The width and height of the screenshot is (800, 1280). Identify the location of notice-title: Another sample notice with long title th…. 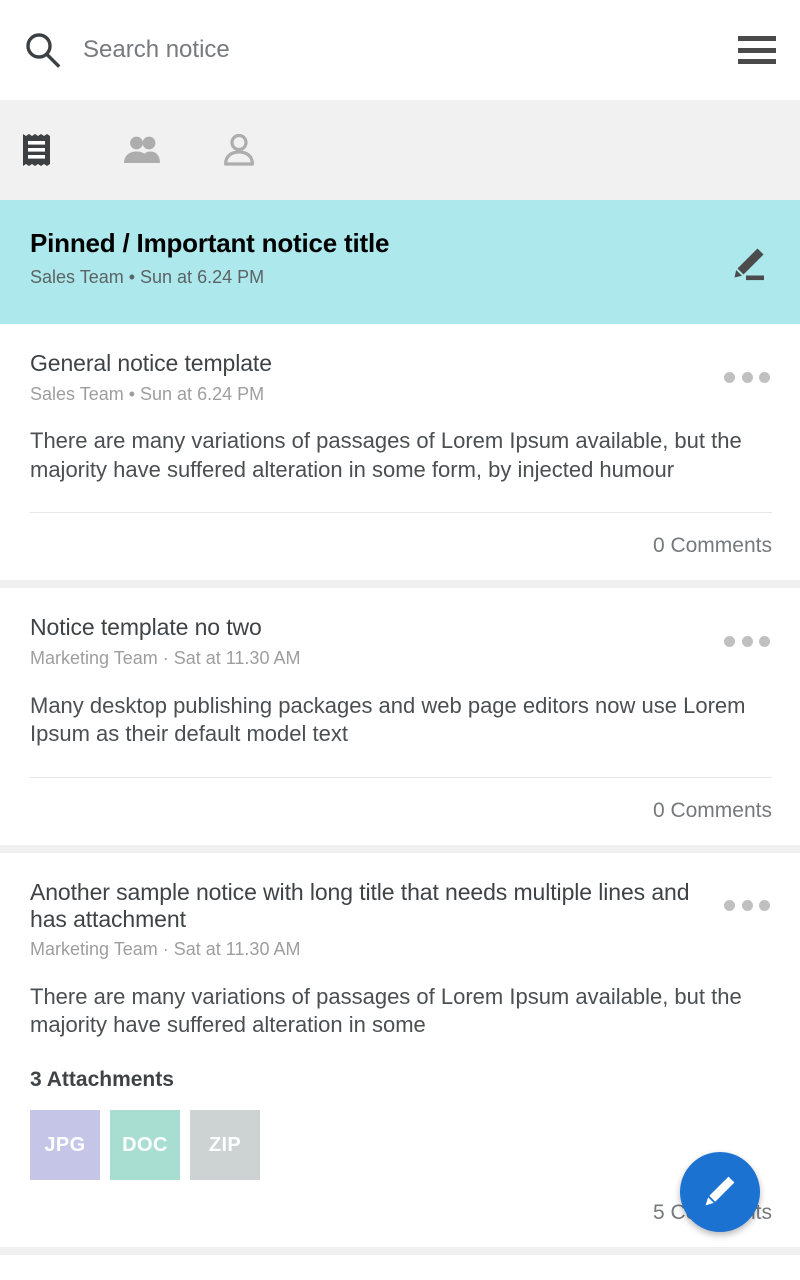
(360, 905).